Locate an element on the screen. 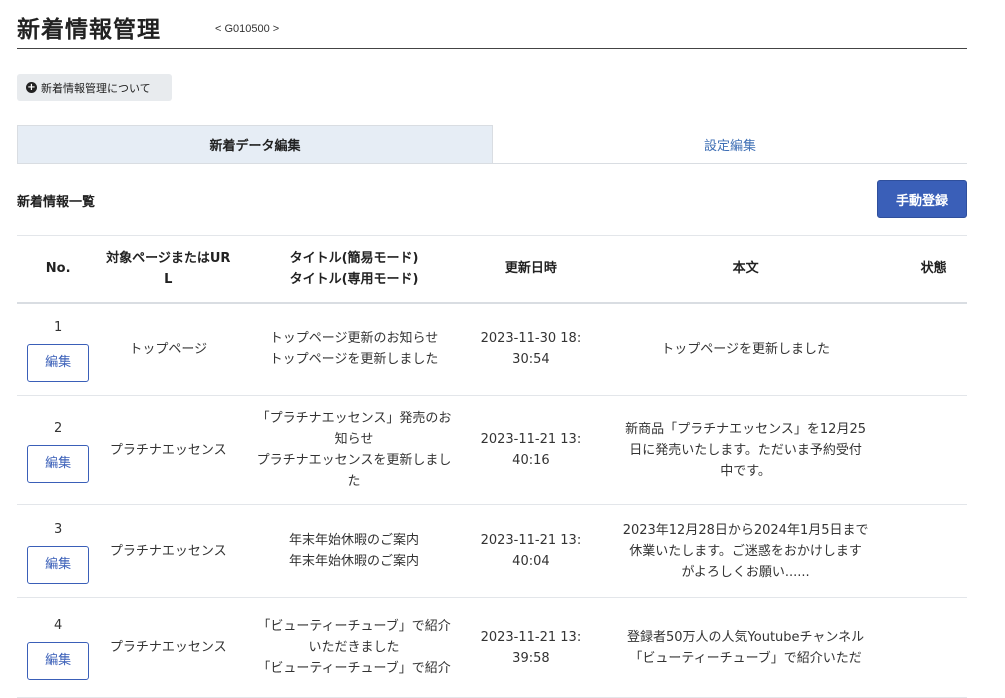  header-target-line1: 対象ページまたはUR is located at coordinates (168, 258).